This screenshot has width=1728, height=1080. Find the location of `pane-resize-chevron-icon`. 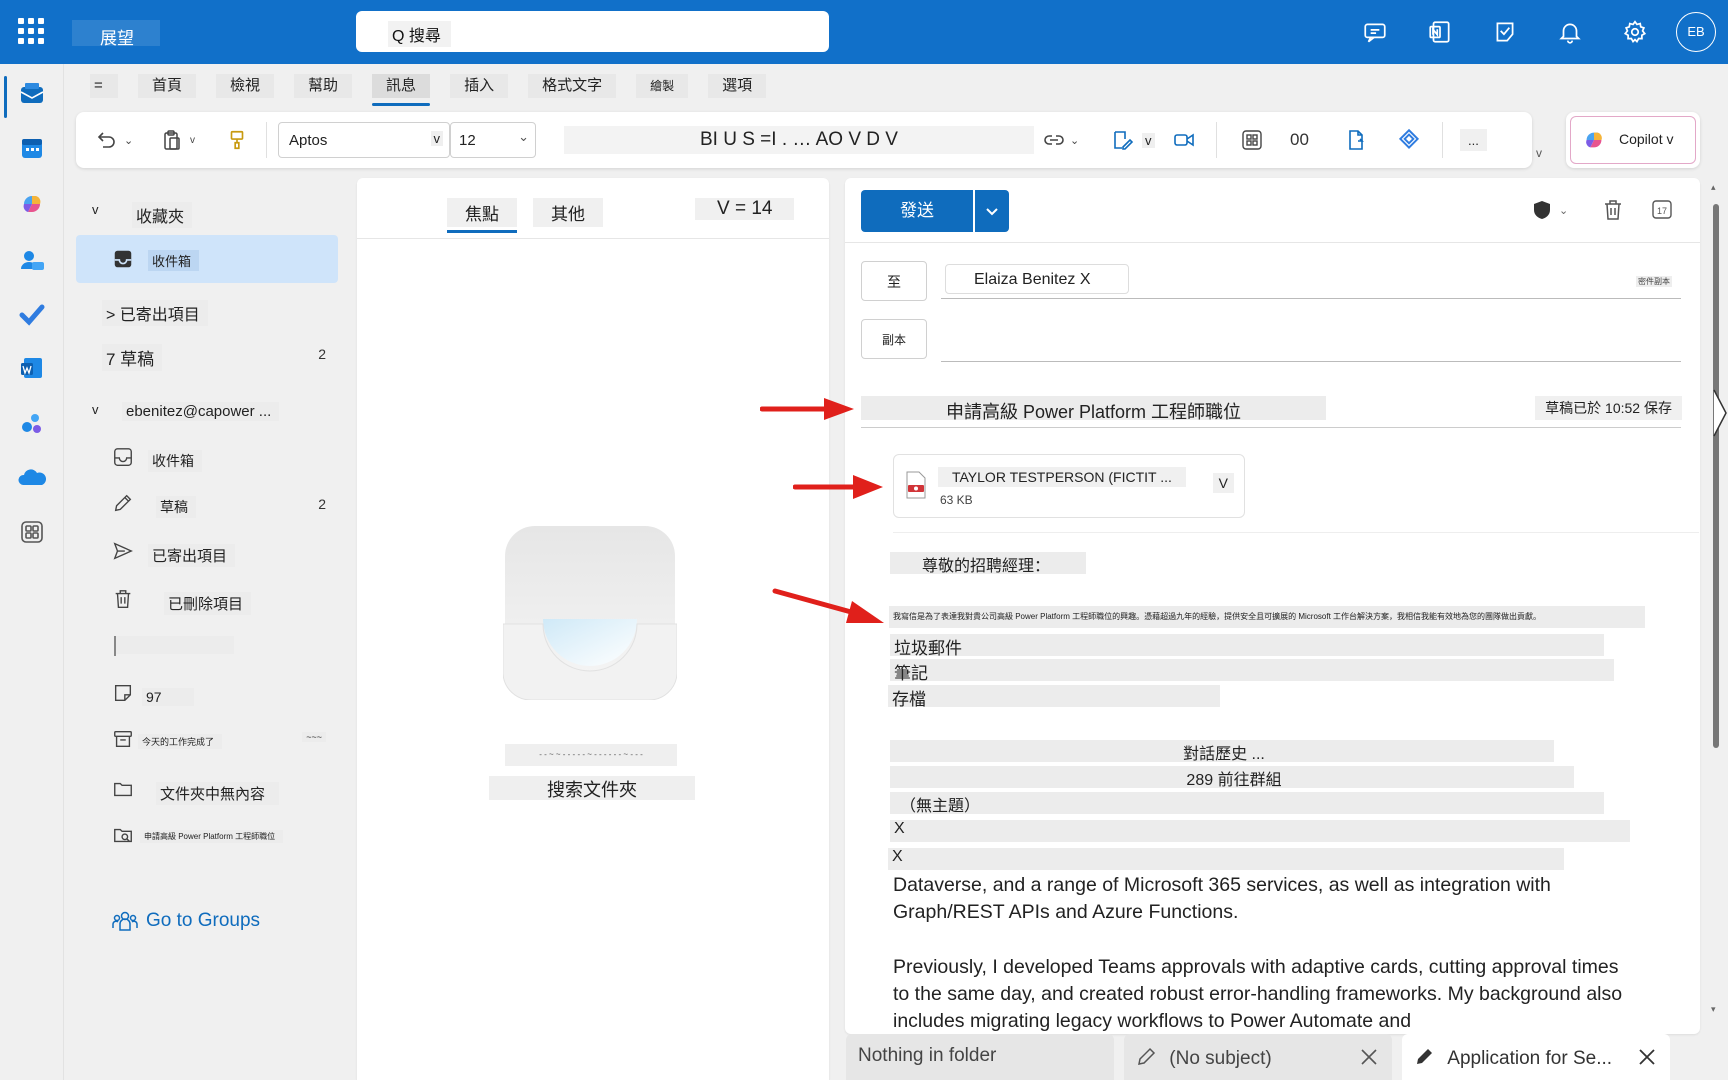

pane-resize-chevron-icon is located at coordinates (1720, 413).